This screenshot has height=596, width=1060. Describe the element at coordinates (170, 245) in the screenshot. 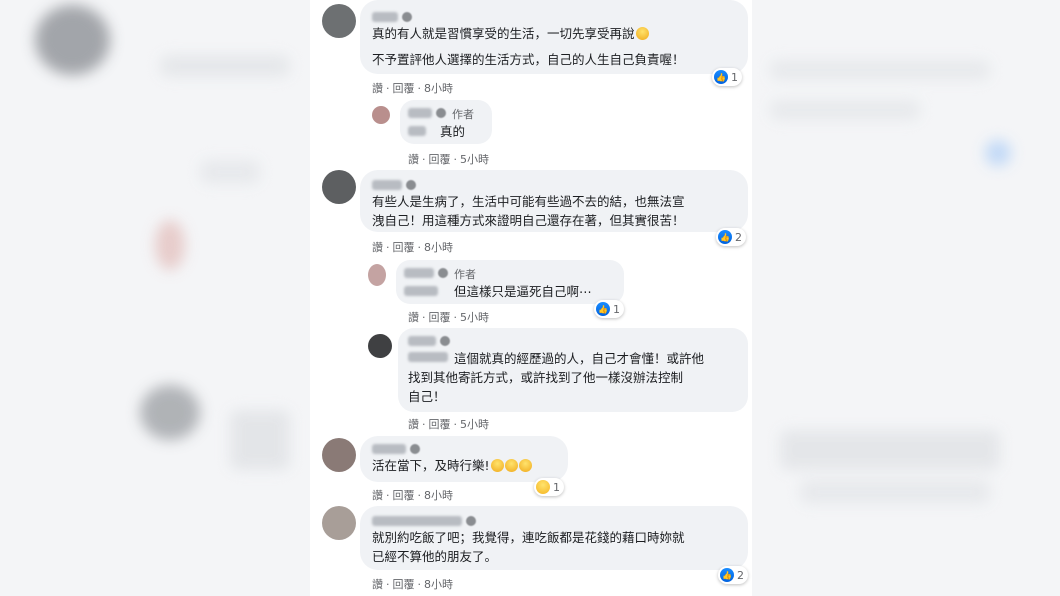

I see `bg-avatar-red` at that location.